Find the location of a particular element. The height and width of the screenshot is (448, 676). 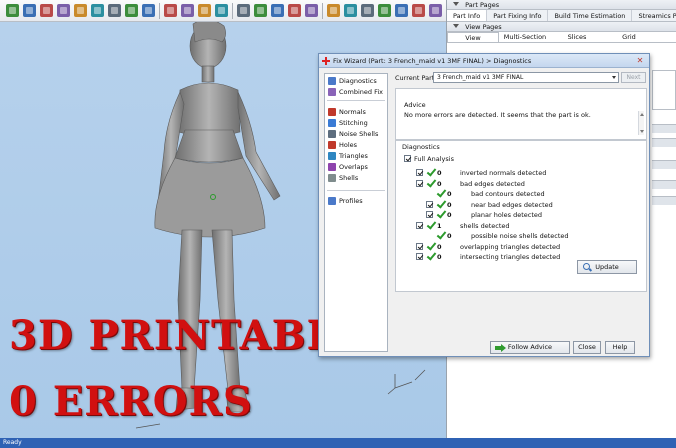

rotate-icon is located at coordinates (187, 10).